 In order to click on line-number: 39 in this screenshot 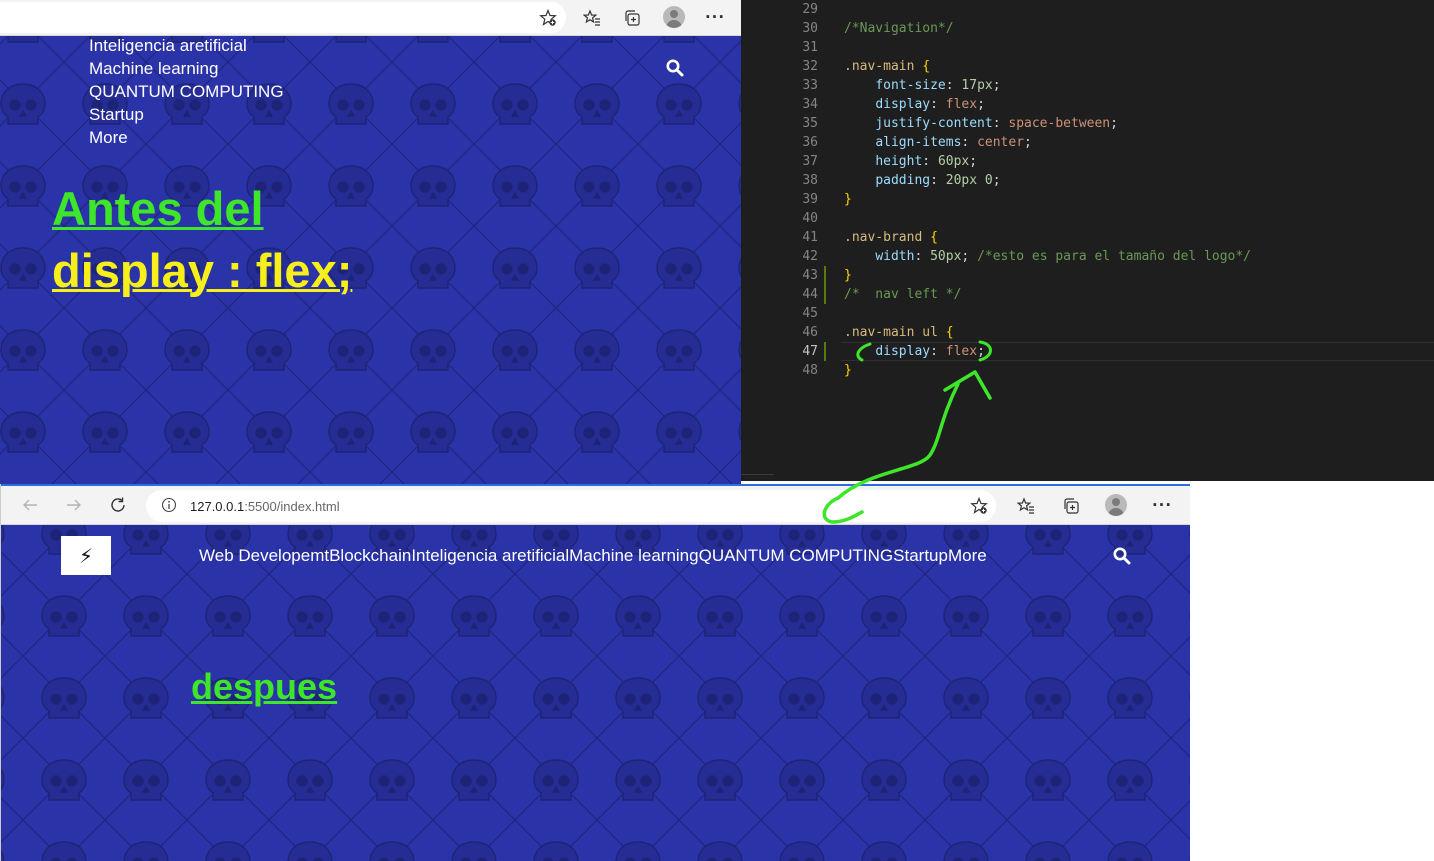, I will do `click(810, 199)`.